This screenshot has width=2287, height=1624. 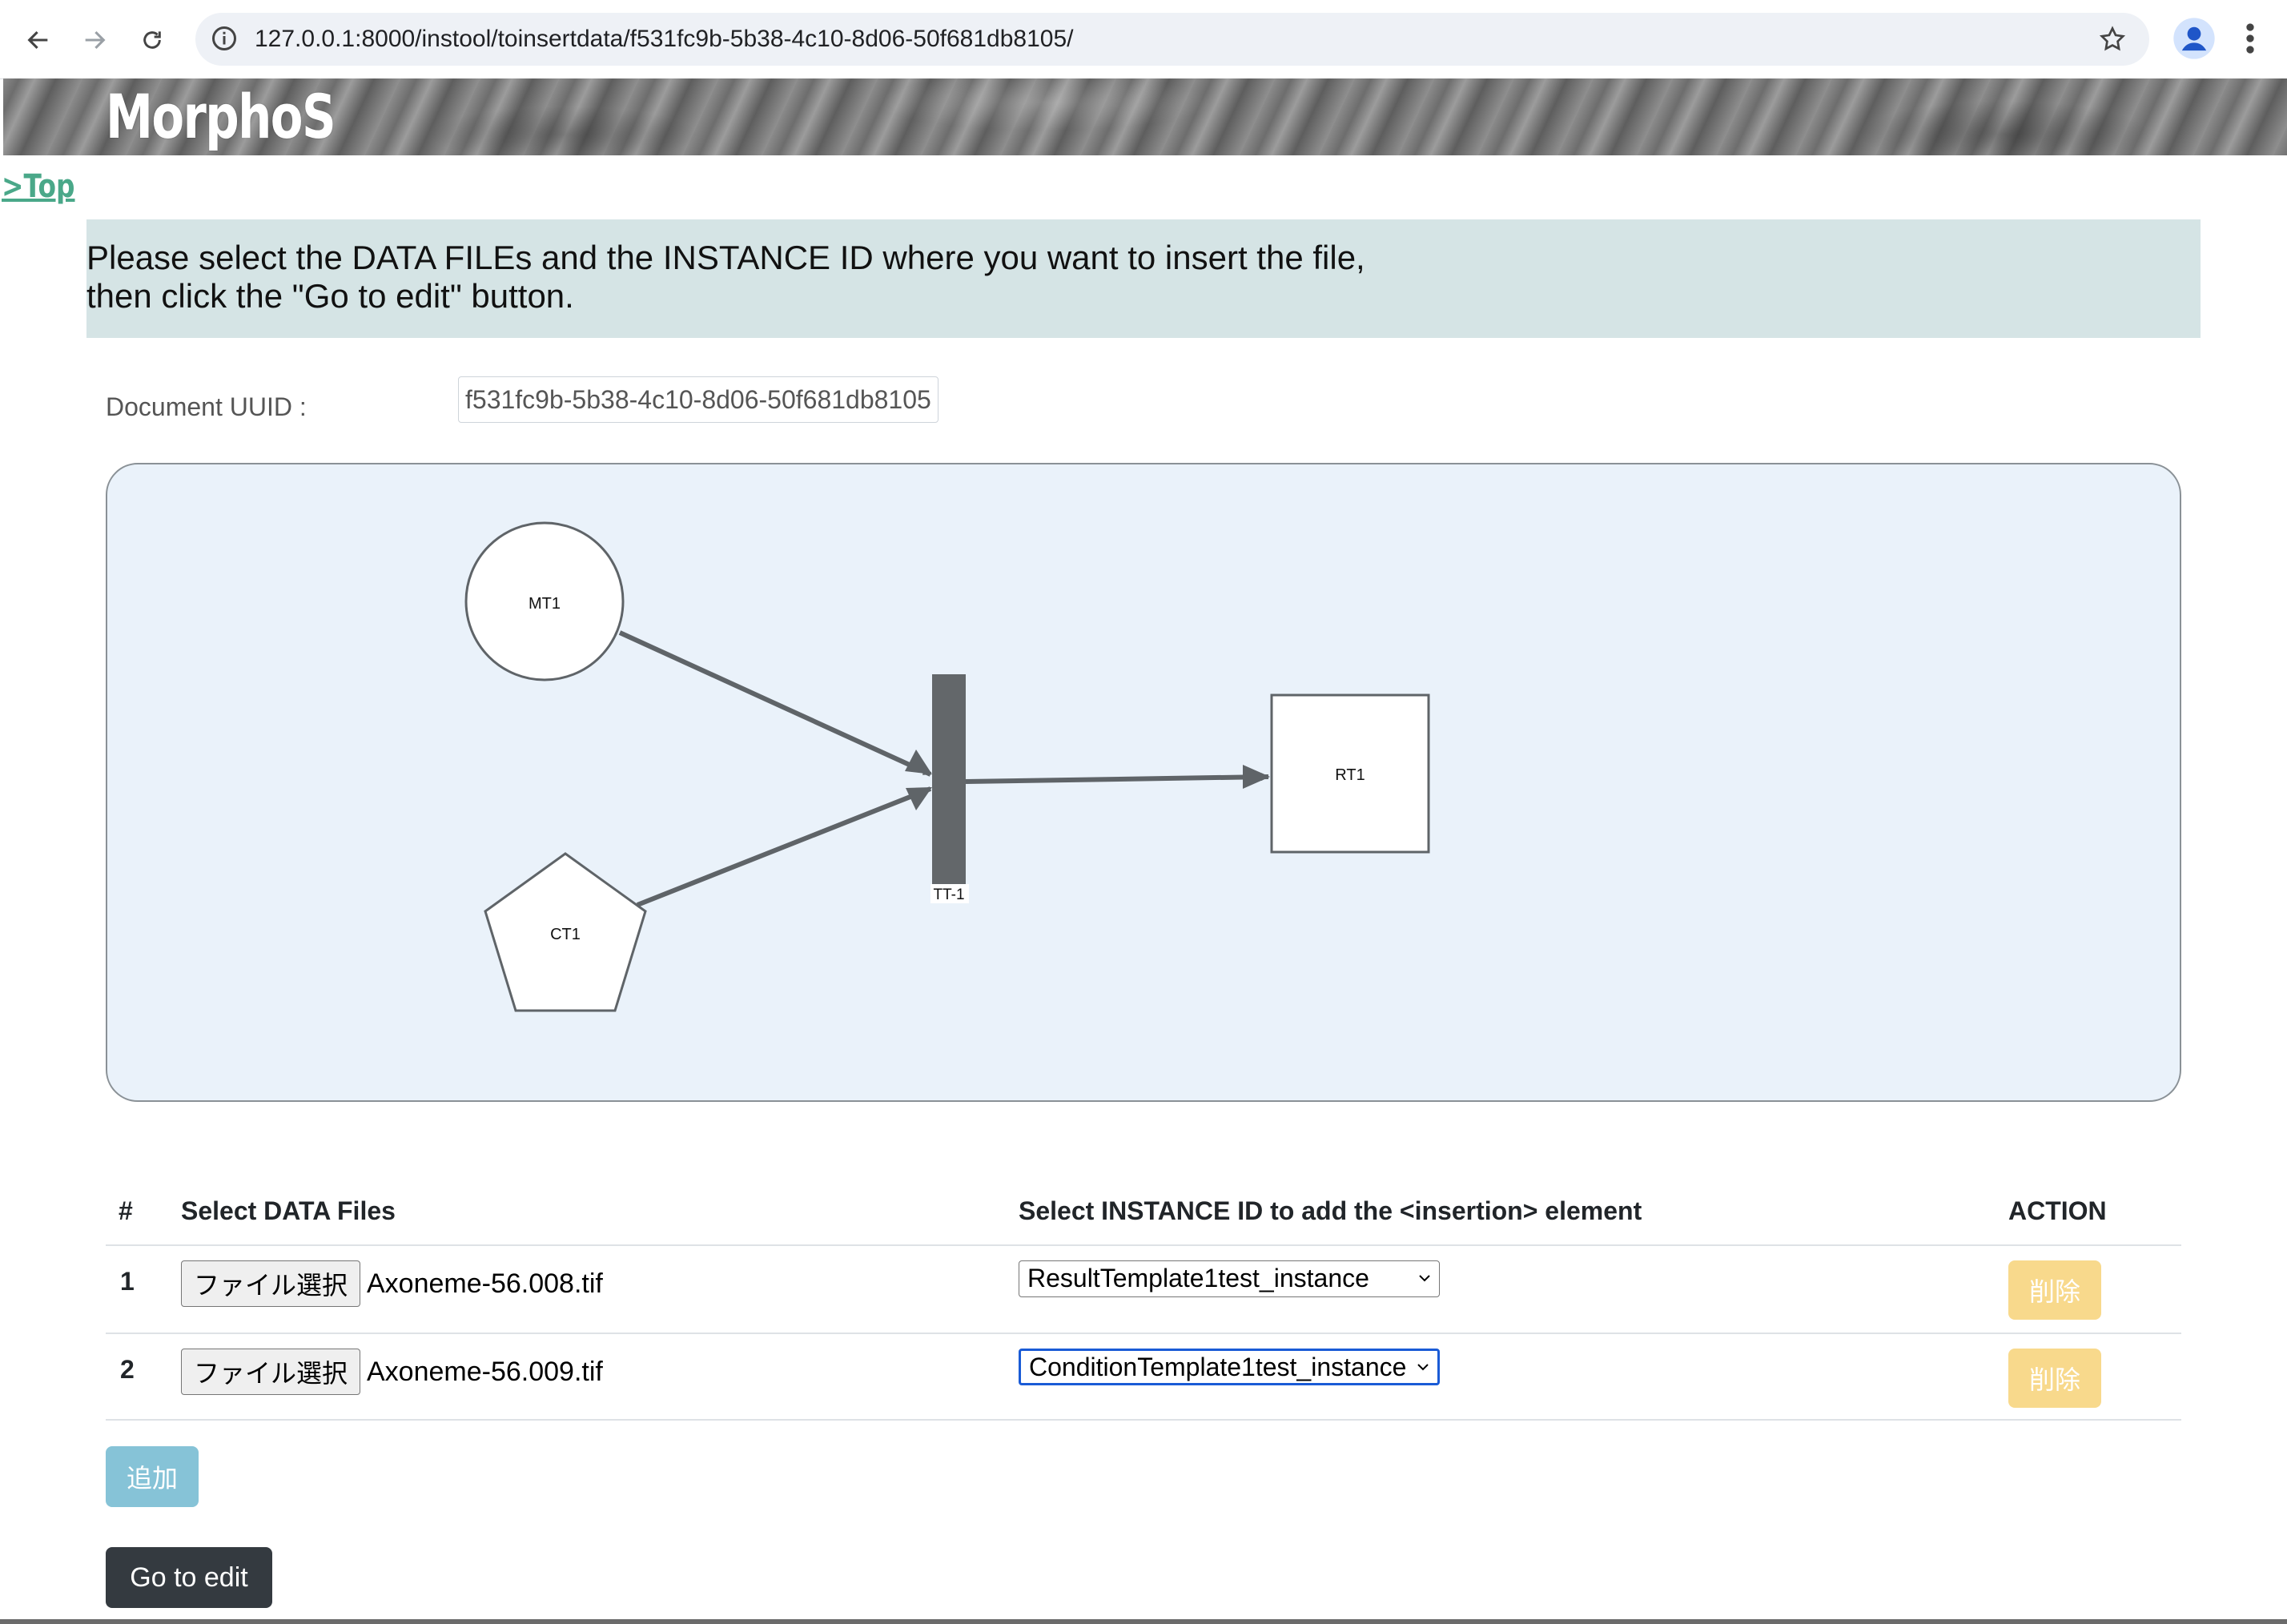 I want to click on table-bottom-divider, so click(x=1143, y=1420).